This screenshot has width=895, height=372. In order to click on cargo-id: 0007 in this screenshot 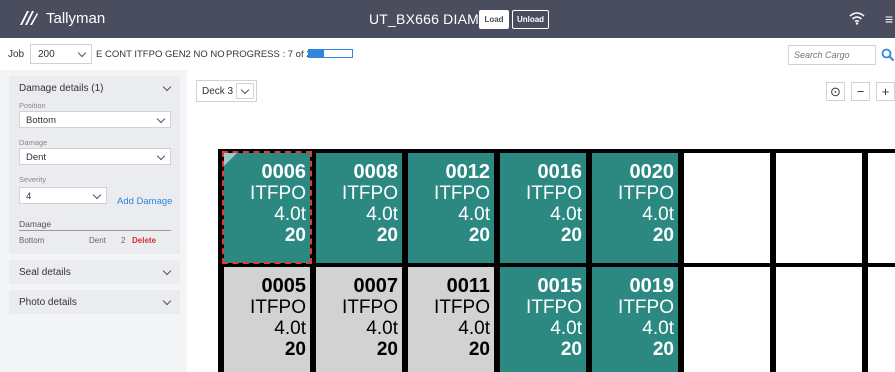, I will do `click(376, 286)`.